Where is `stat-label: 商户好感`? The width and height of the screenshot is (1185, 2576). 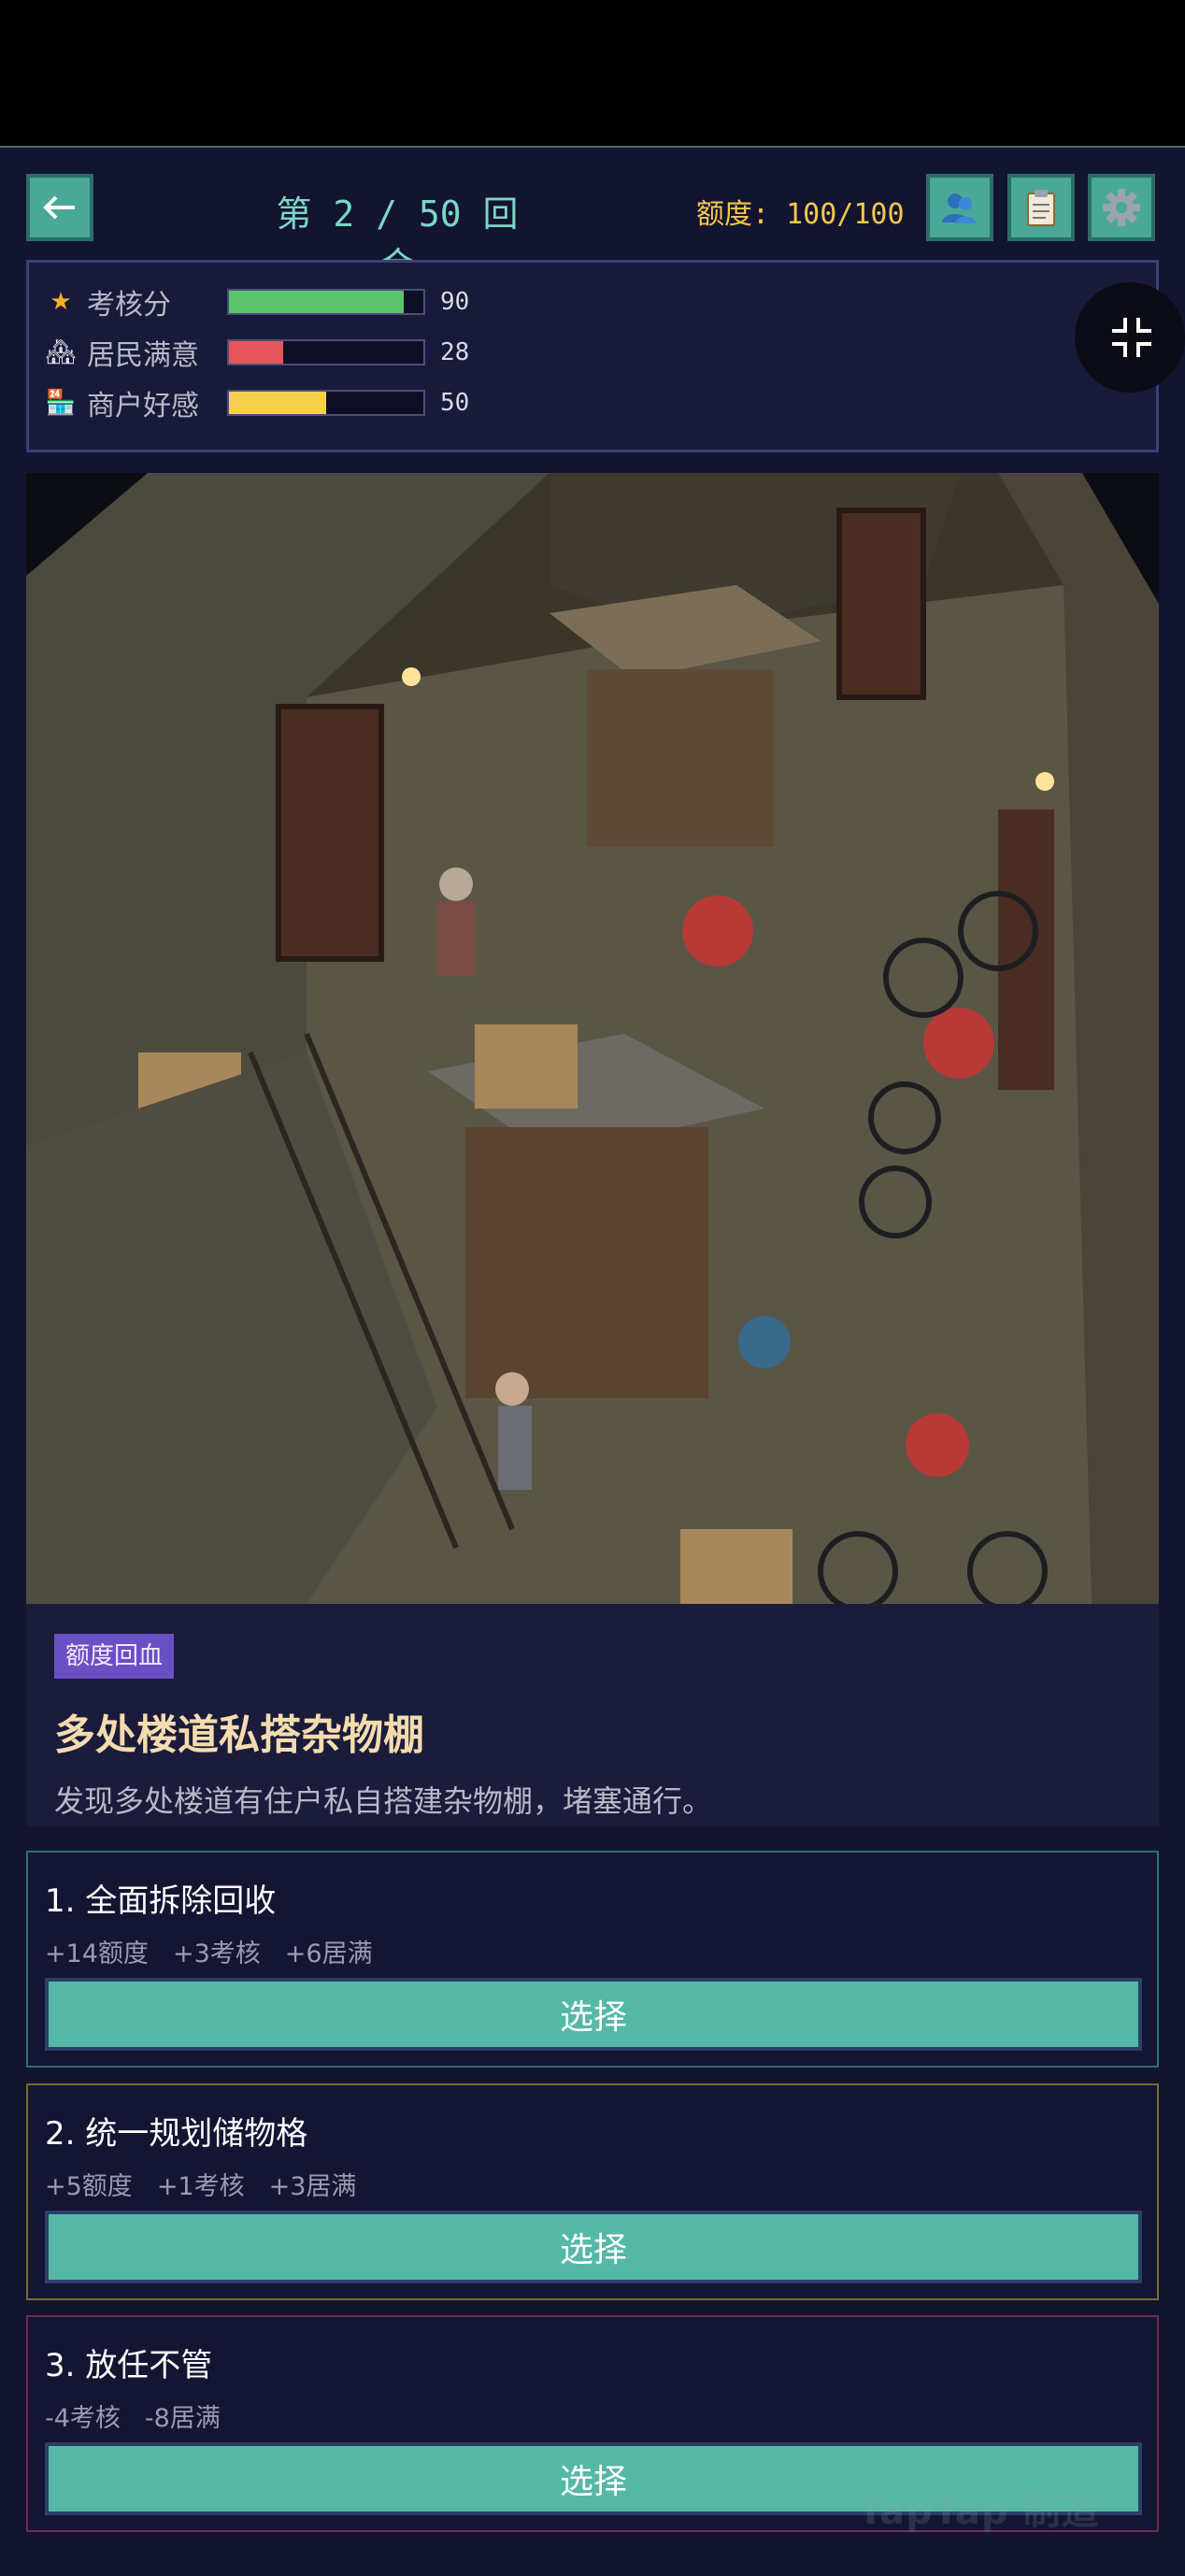 stat-label: 商户好感 is located at coordinates (143, 406).